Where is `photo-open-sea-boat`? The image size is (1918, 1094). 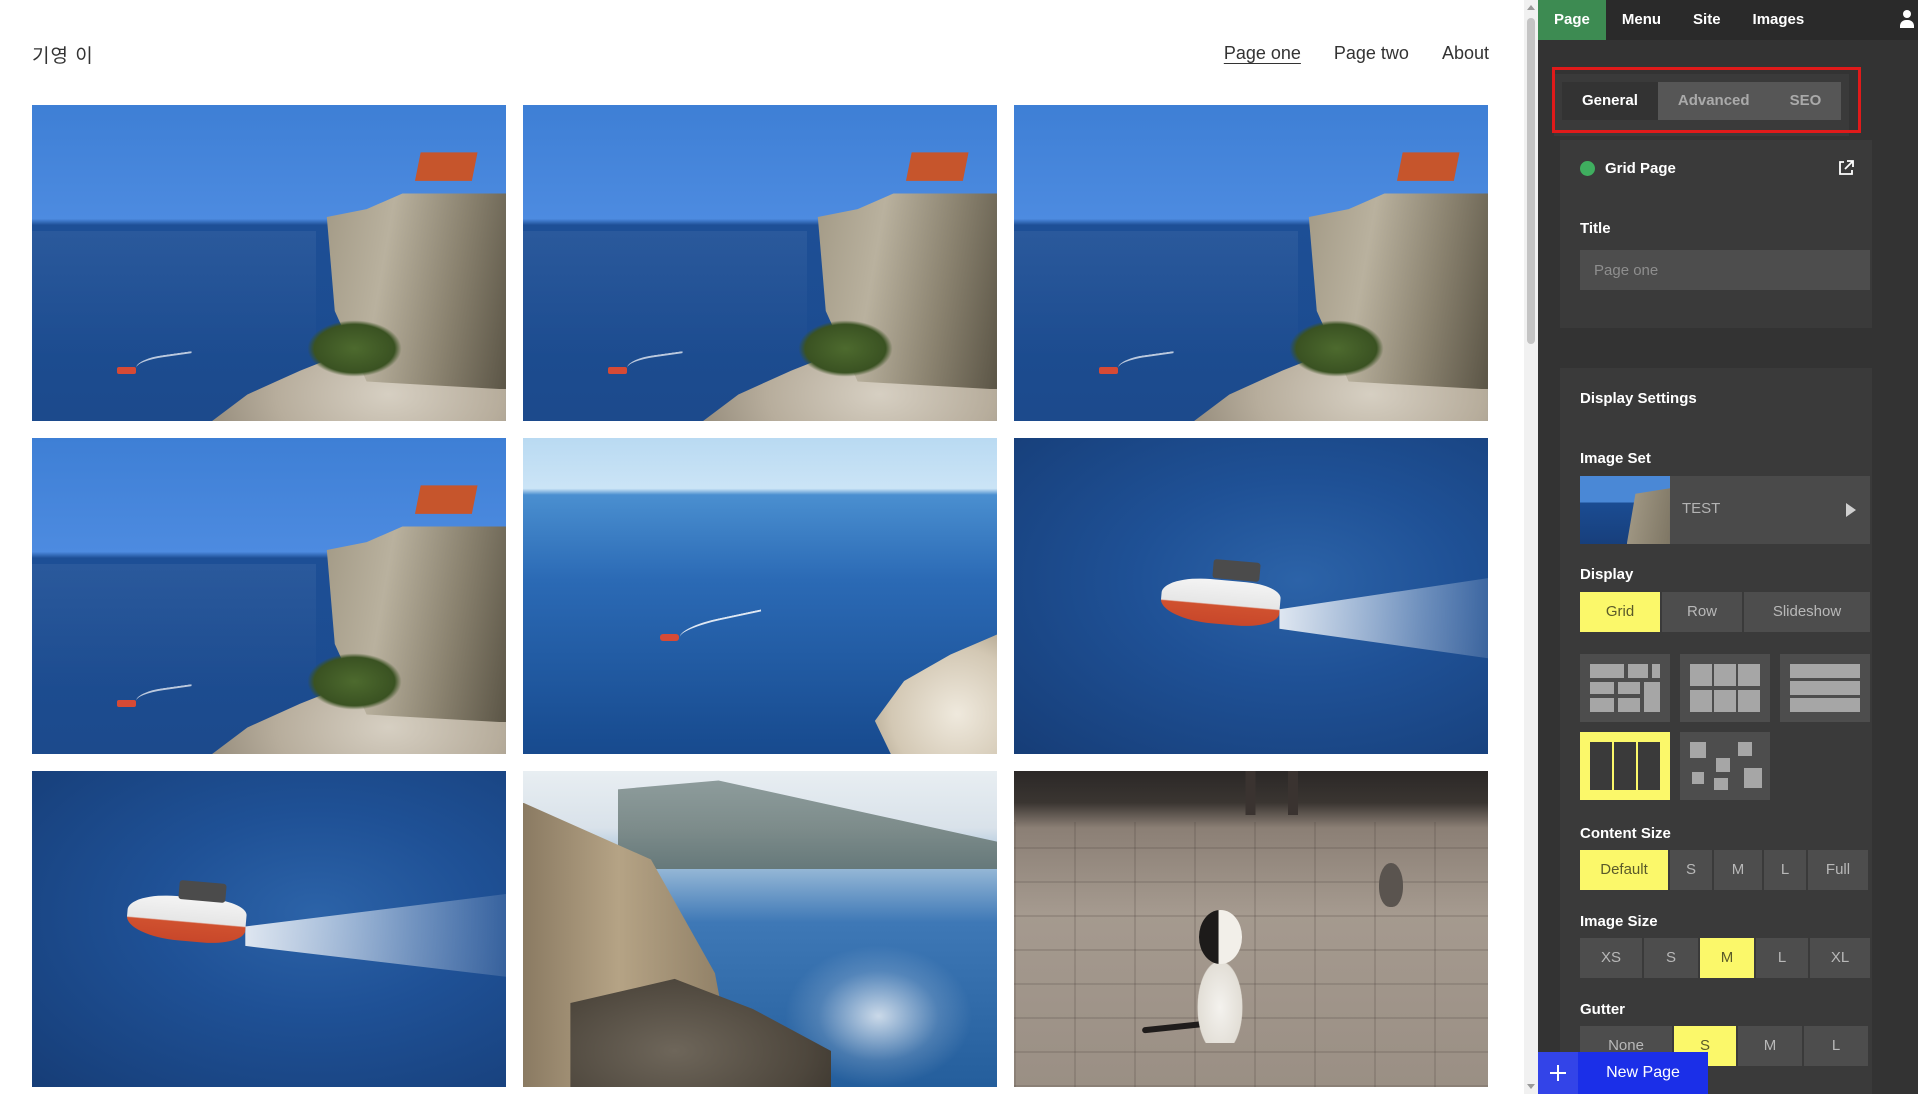 photo-open-sea-boat is located at coordinates (760, 596).